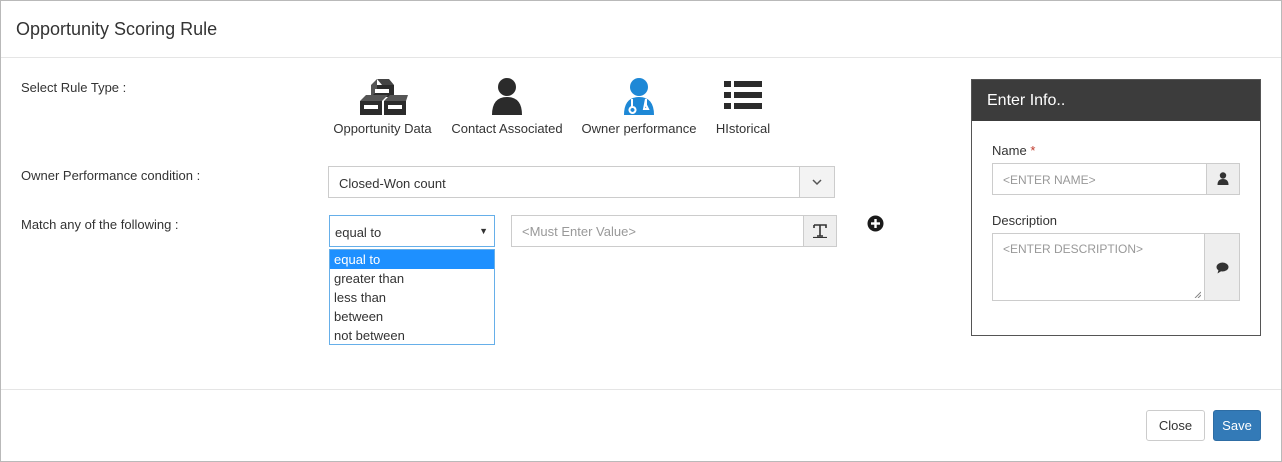 This screenshot has height=462, width=1282. What do you see at coordinates (1237, 425) in the screenshot?
I see `save-button: Save` at bounding box center [1237, 425].